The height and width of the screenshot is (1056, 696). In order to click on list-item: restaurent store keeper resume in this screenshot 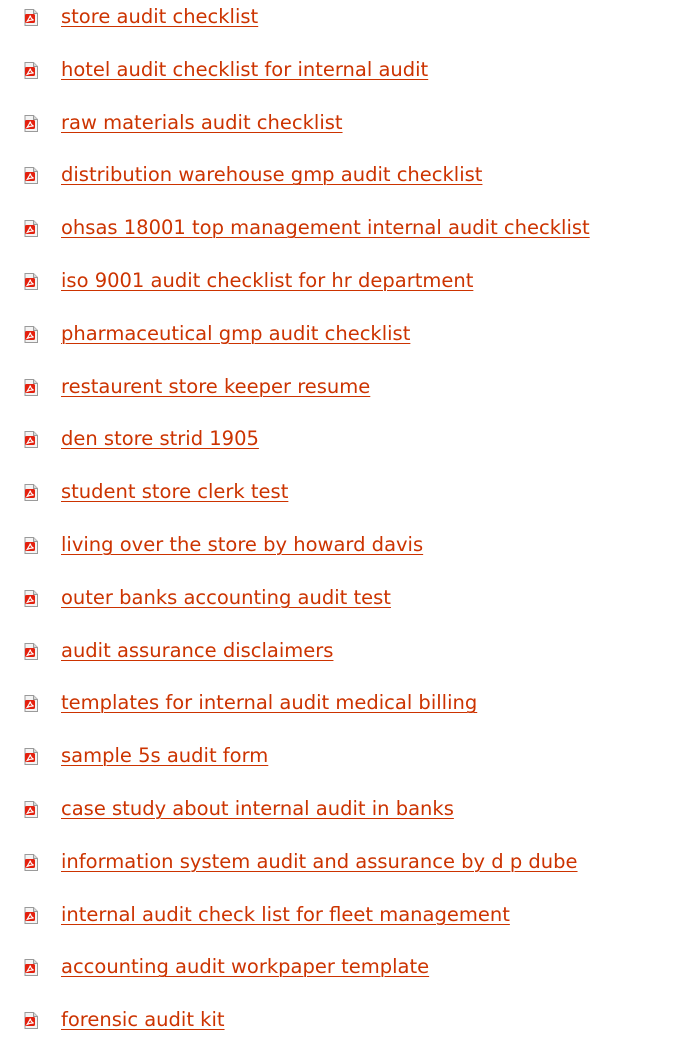, I will do `click(348, 396)`.